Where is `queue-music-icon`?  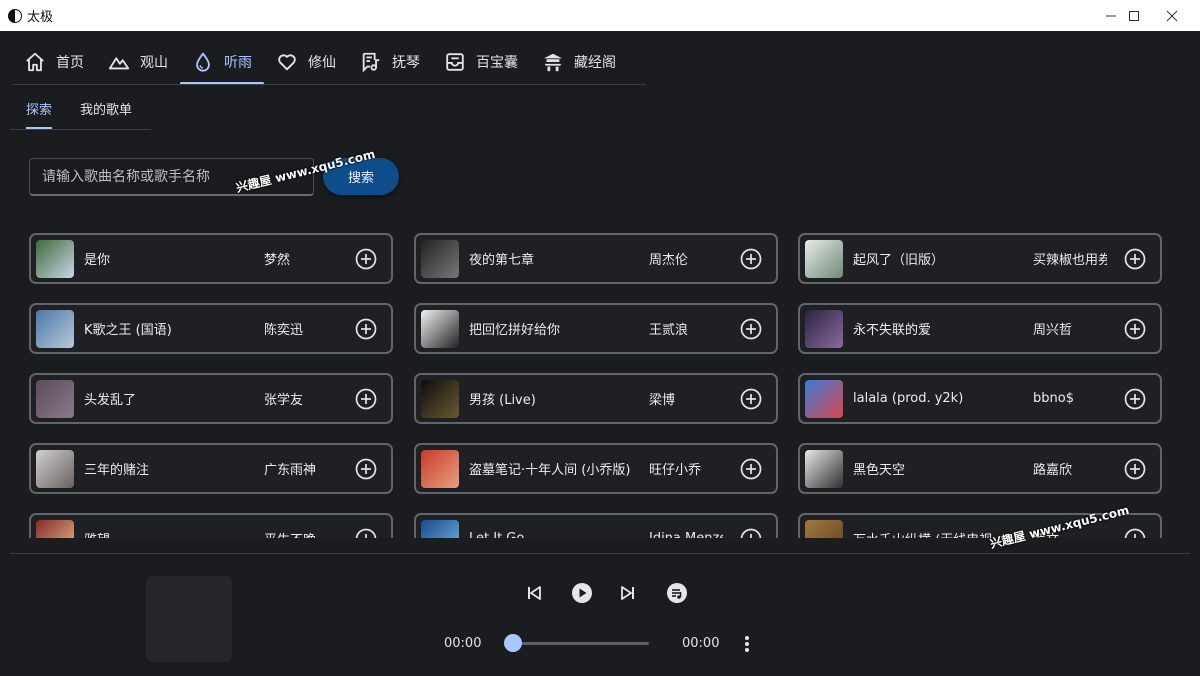 queue-music-icon is located at coordinates (677, 593).